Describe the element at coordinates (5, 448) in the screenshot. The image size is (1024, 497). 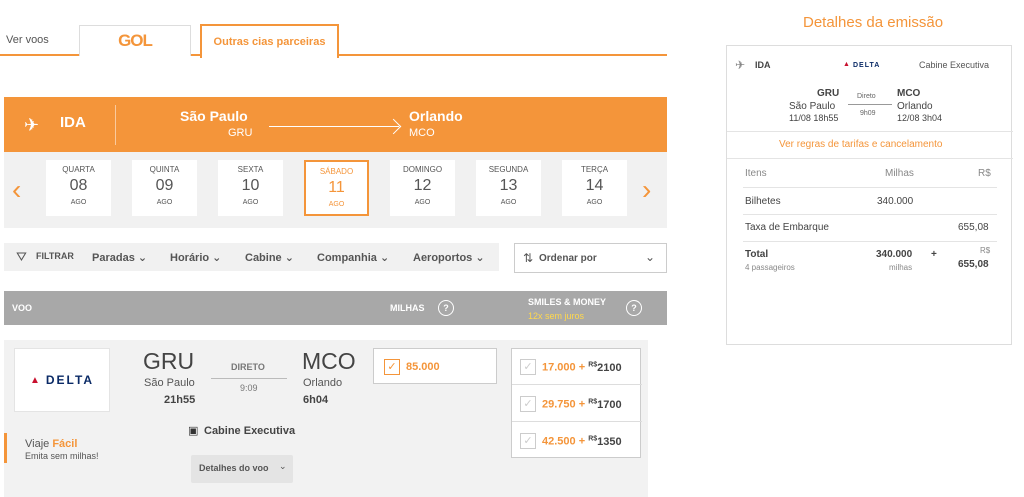
I see `accent-bar` at that location.